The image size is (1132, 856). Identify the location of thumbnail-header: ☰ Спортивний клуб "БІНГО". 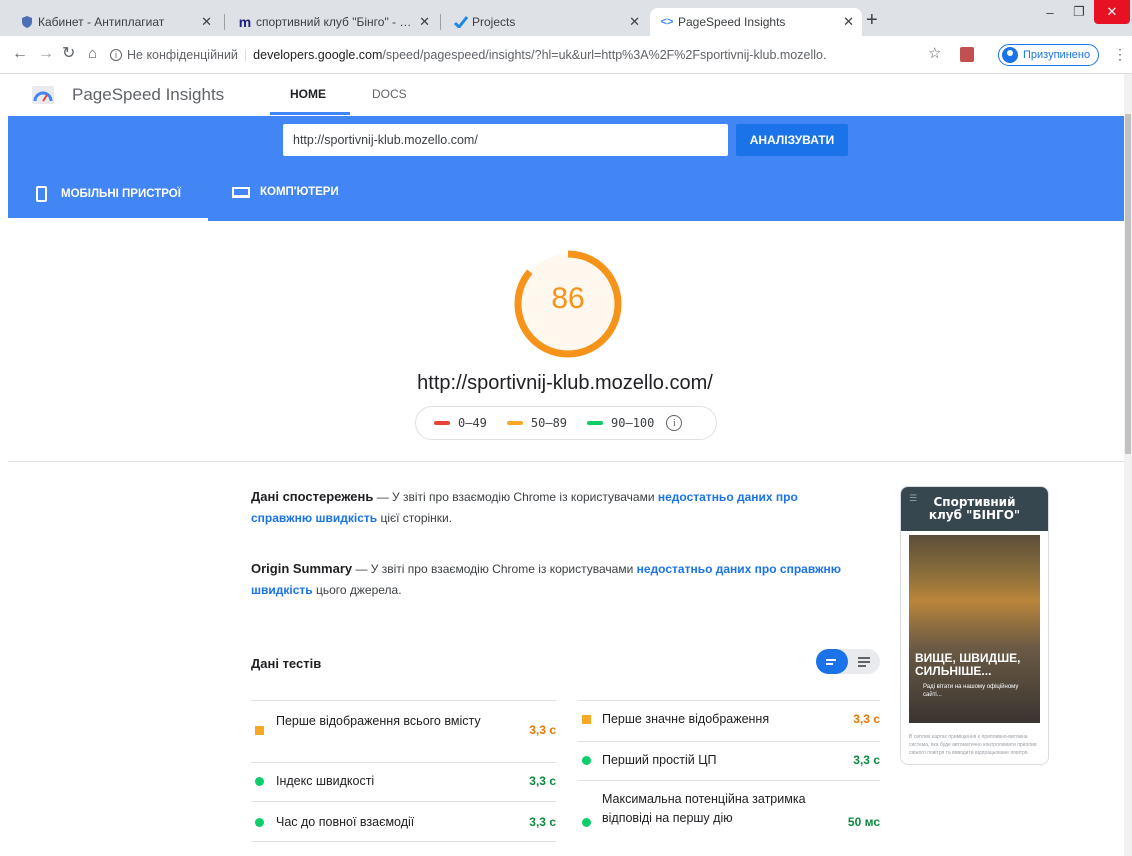
(974, 509).